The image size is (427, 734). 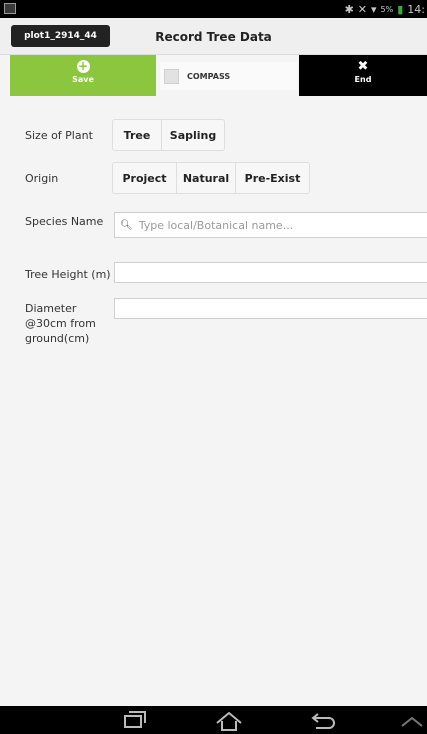 What do you see at coordinates (362, 9) in the screenshot?
I see `mute-icon: ✕` at bounding box center [362, 9].